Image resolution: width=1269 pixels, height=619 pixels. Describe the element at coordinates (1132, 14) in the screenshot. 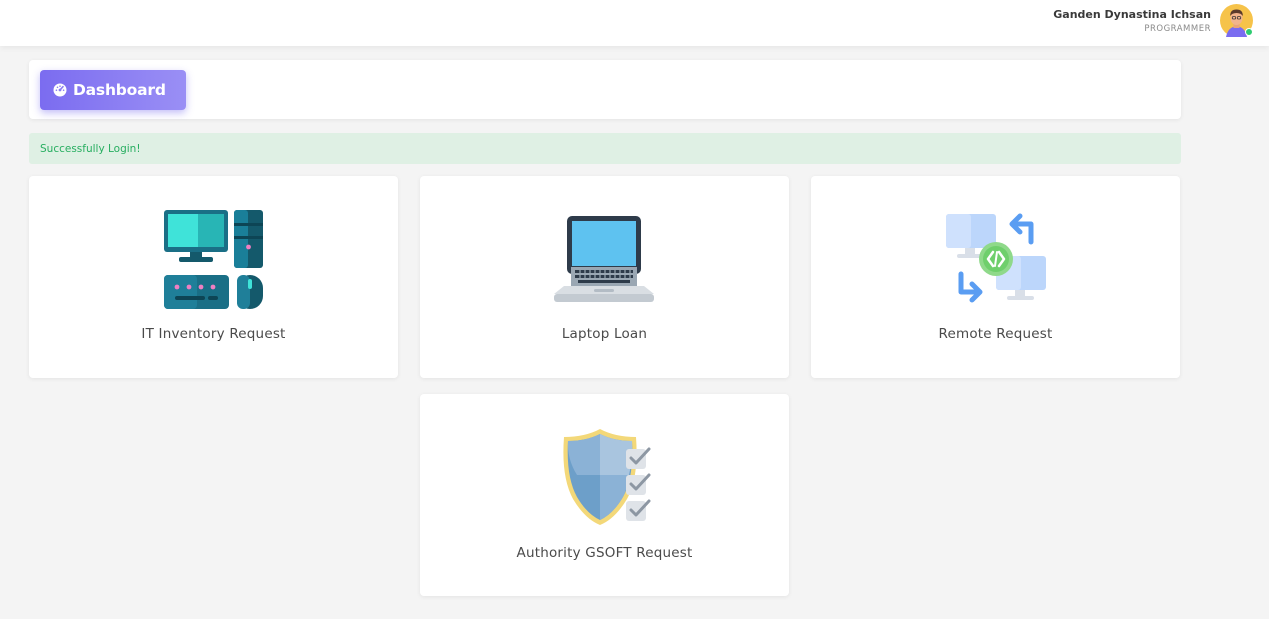

I see `user-name: Ganden Dynastina Ichsan` at that location.